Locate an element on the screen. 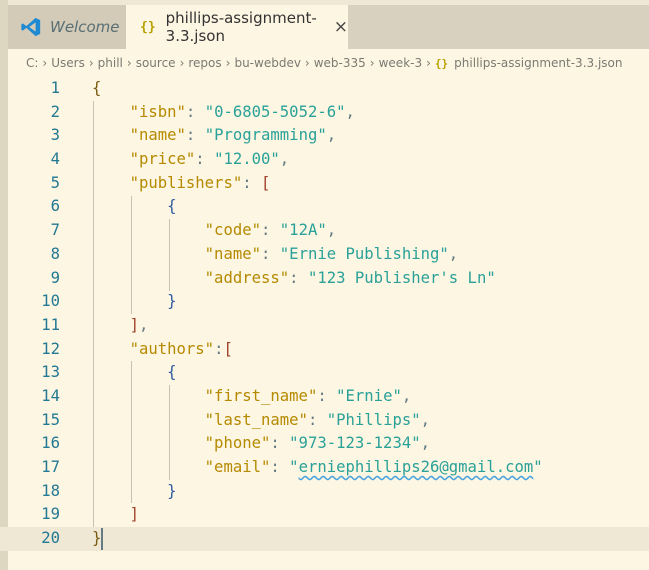 This screenshot has width=649, height=570. line-number: 3 is located at coordinates (55, 135).